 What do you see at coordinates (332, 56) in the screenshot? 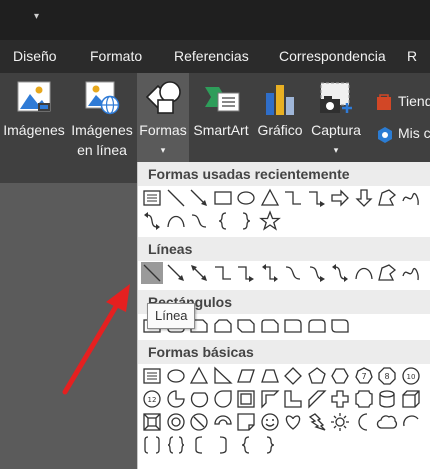
I see `tab-correspondencia: Correspondencia` at bounding box center [332, 56].